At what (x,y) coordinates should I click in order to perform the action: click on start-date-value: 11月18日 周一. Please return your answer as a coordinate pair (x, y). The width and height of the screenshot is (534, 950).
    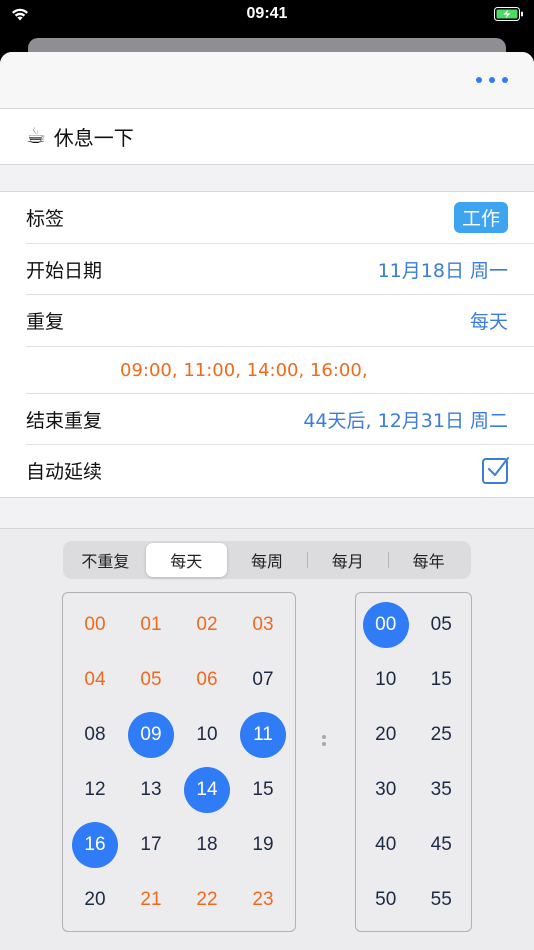
    Looking at the image, I should click on (443, 269).